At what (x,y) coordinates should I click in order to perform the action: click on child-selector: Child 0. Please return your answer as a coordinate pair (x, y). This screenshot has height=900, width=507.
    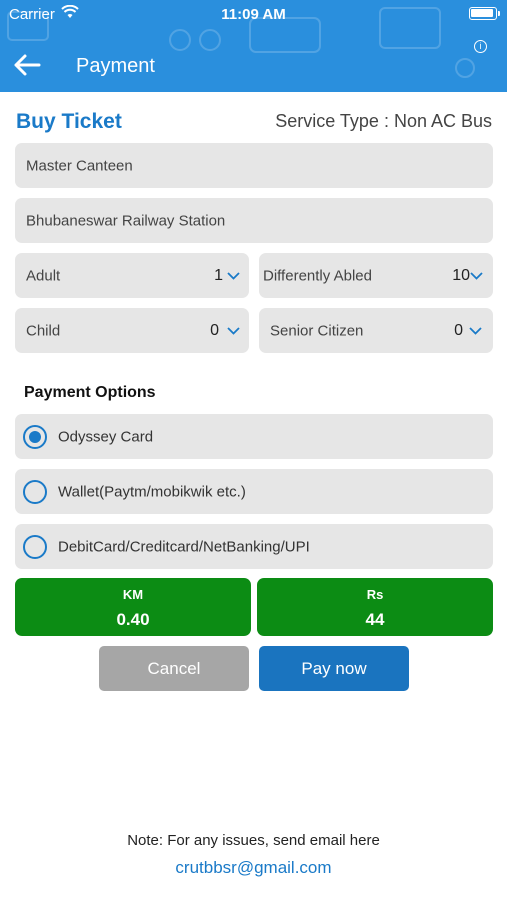
    Looking at the image, I should click on (132, 330).